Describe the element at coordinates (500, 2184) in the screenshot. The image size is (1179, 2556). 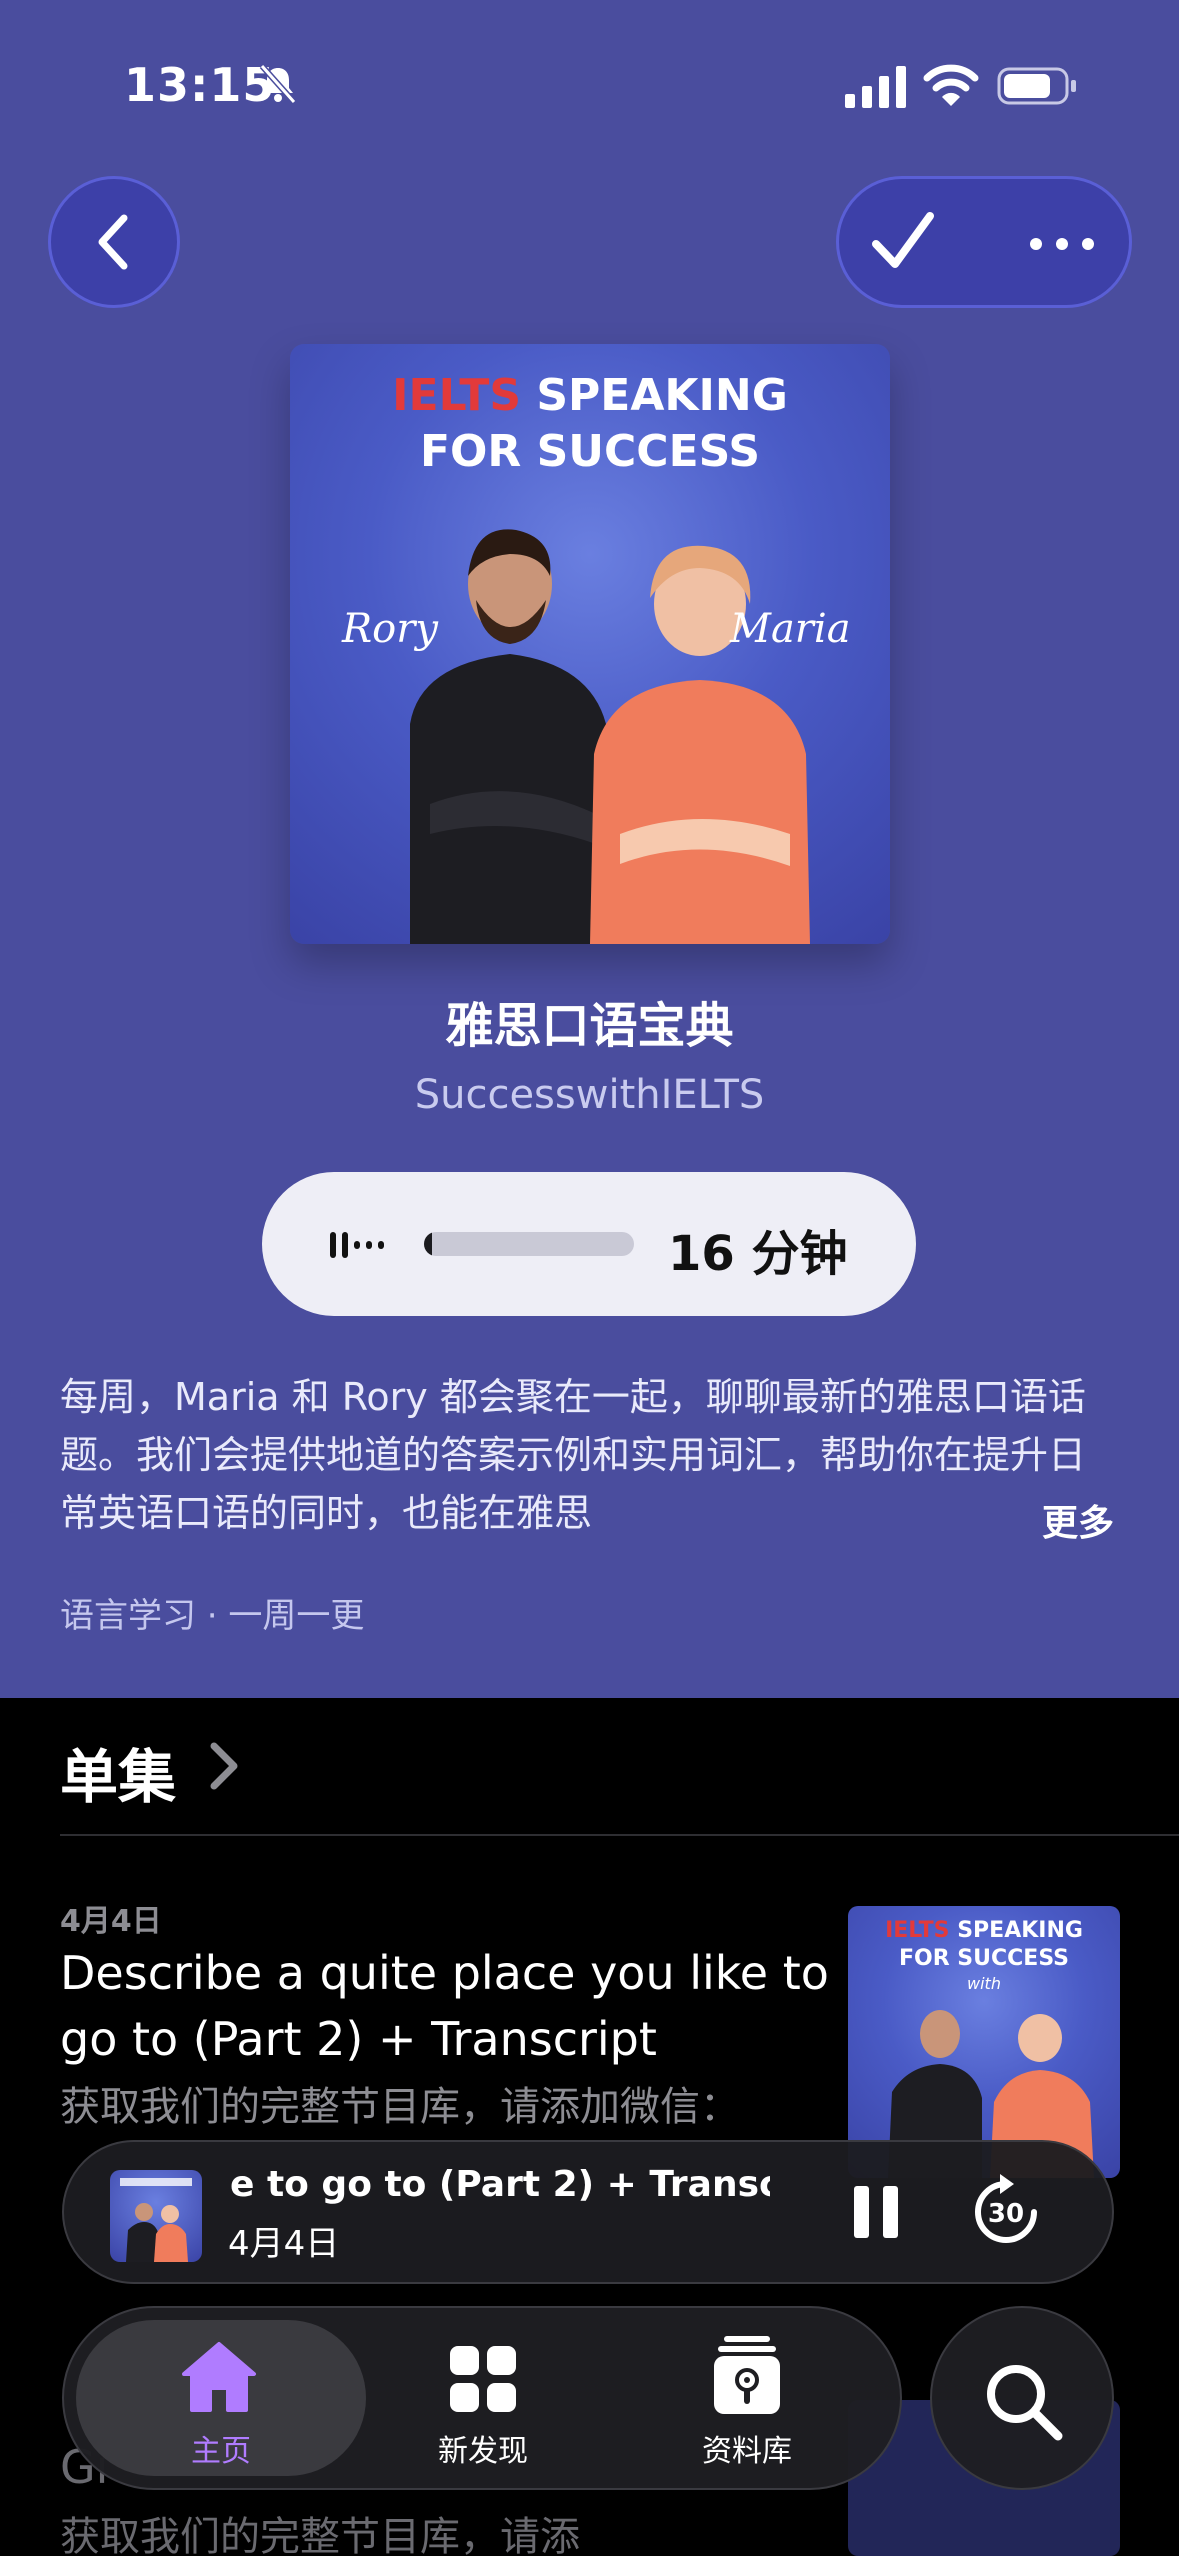
I see `mini-player-title: e to go to (Part 2) + Transcript` at that location.